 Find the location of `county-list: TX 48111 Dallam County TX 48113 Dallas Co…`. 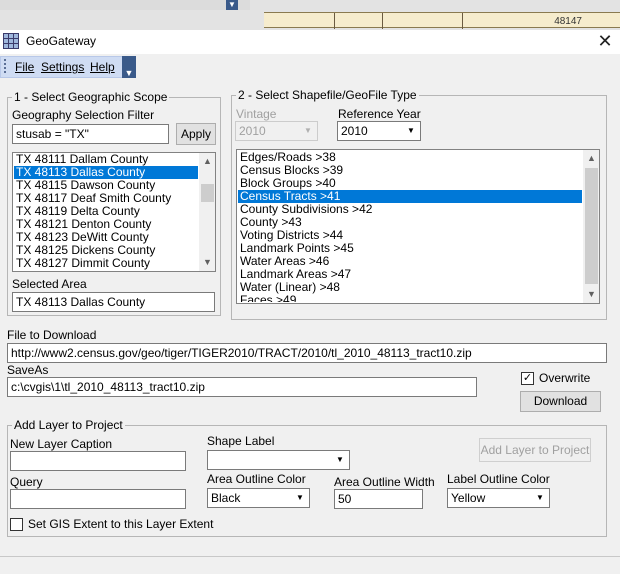

county-list: TX 48111 Dallam County TX 48113 Dallas Co… is located at coordinates (114, 212).